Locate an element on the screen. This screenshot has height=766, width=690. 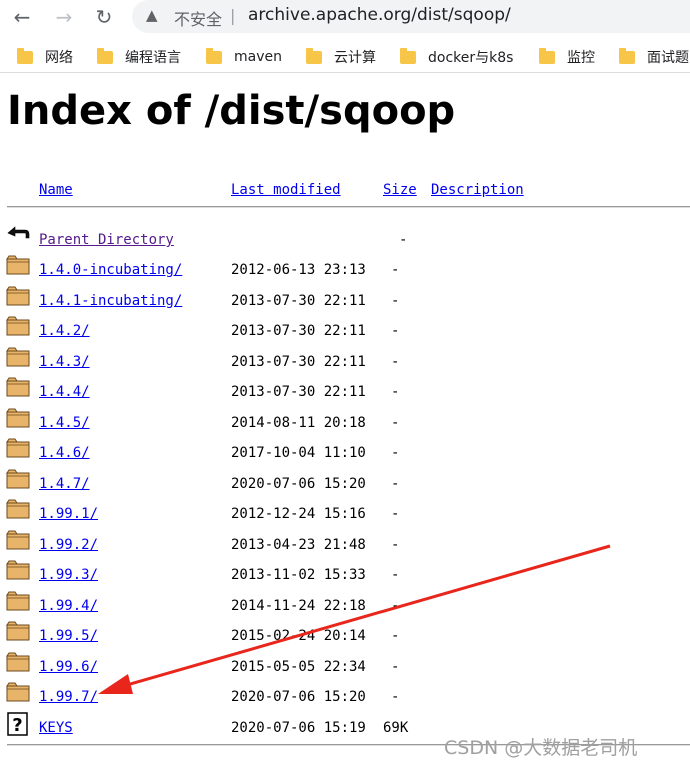
directory-link: 1.4.3/ is located at coordinates (64, 362).